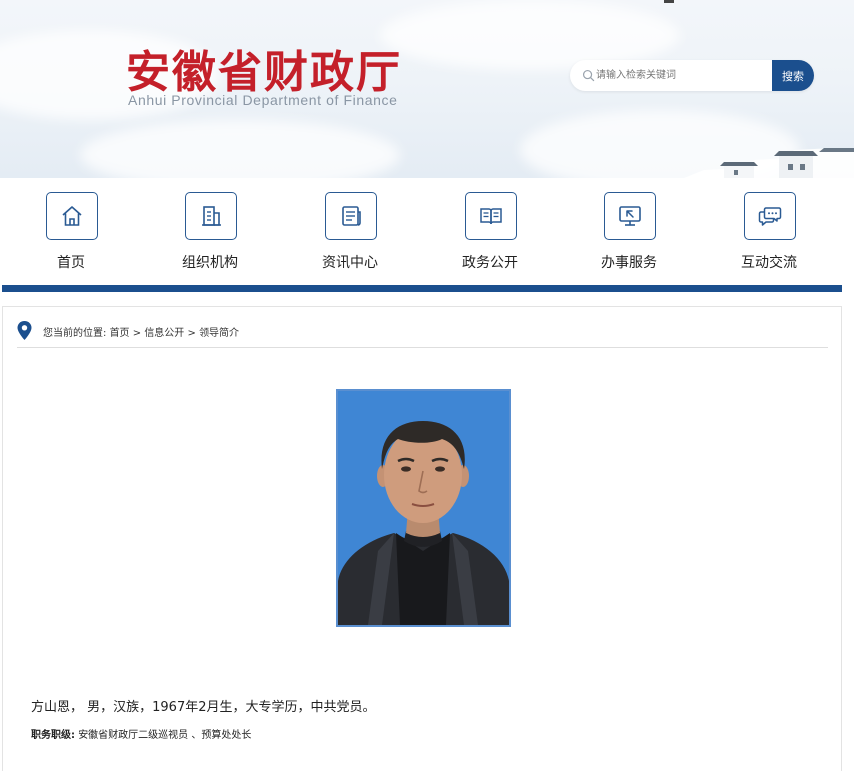 The height and width of the screenshot is (771, 854). I want to click on portrait-photo, so click(423, 508).